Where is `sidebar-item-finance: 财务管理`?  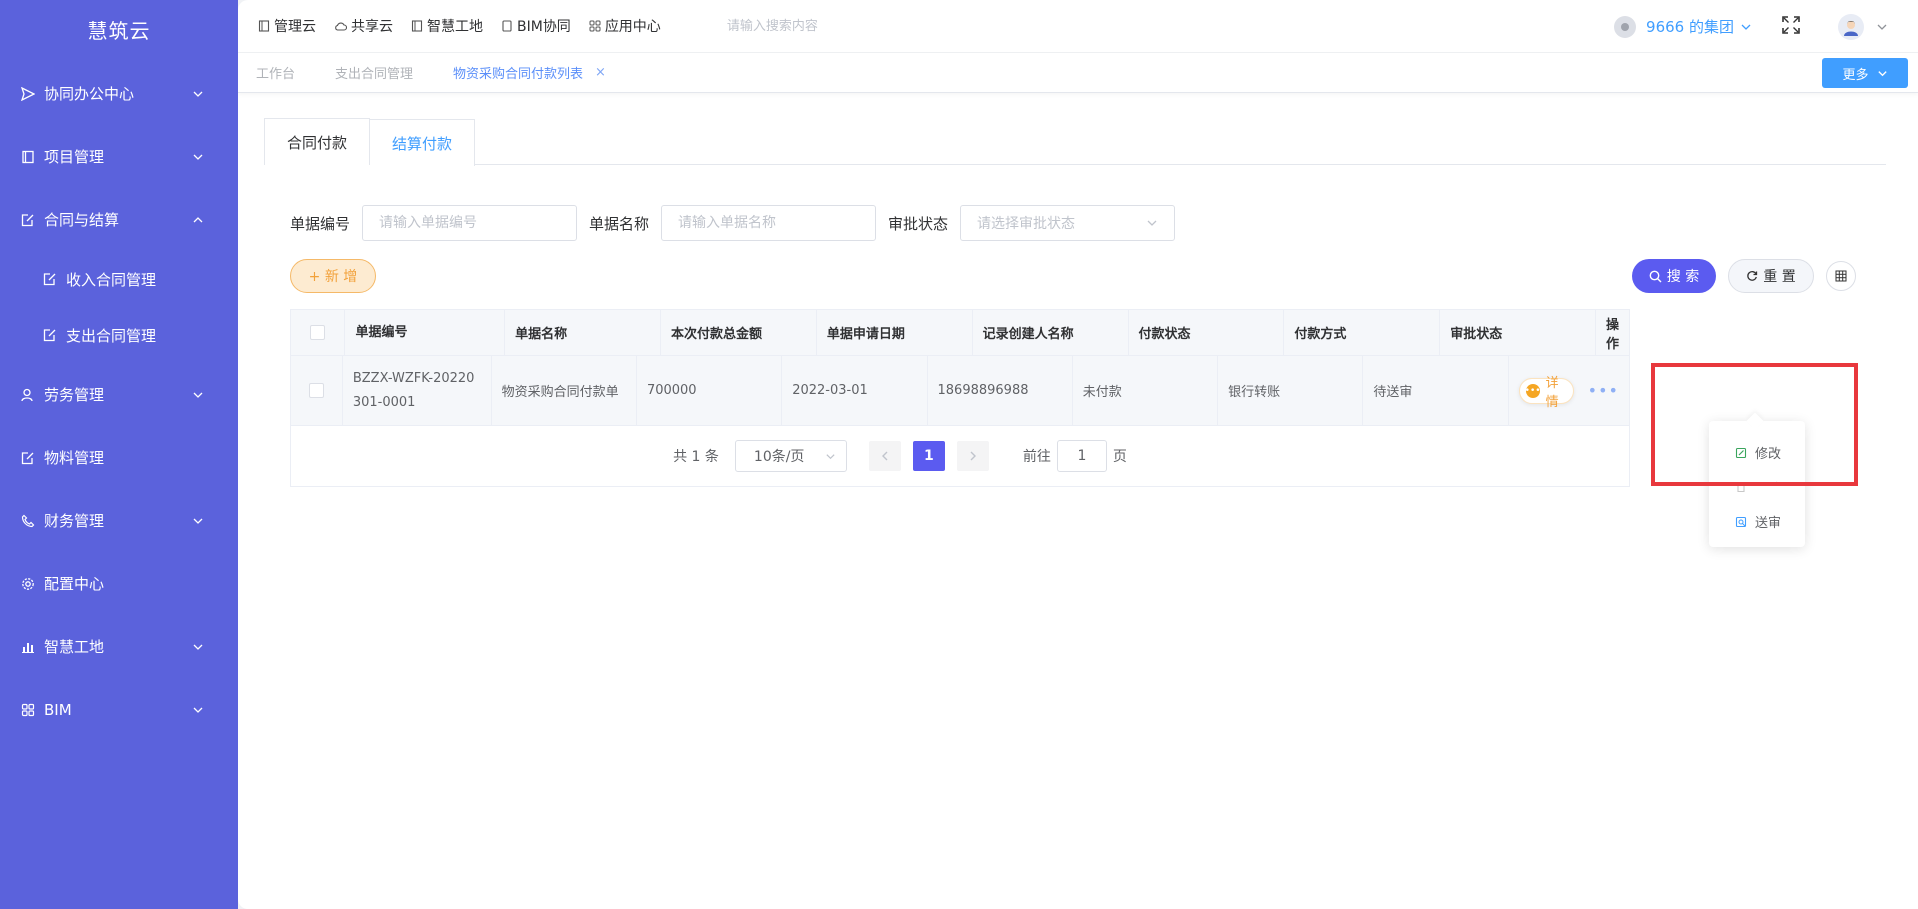
sidebar-item-finance: 财务管理 is located at coordinates (119, 520).